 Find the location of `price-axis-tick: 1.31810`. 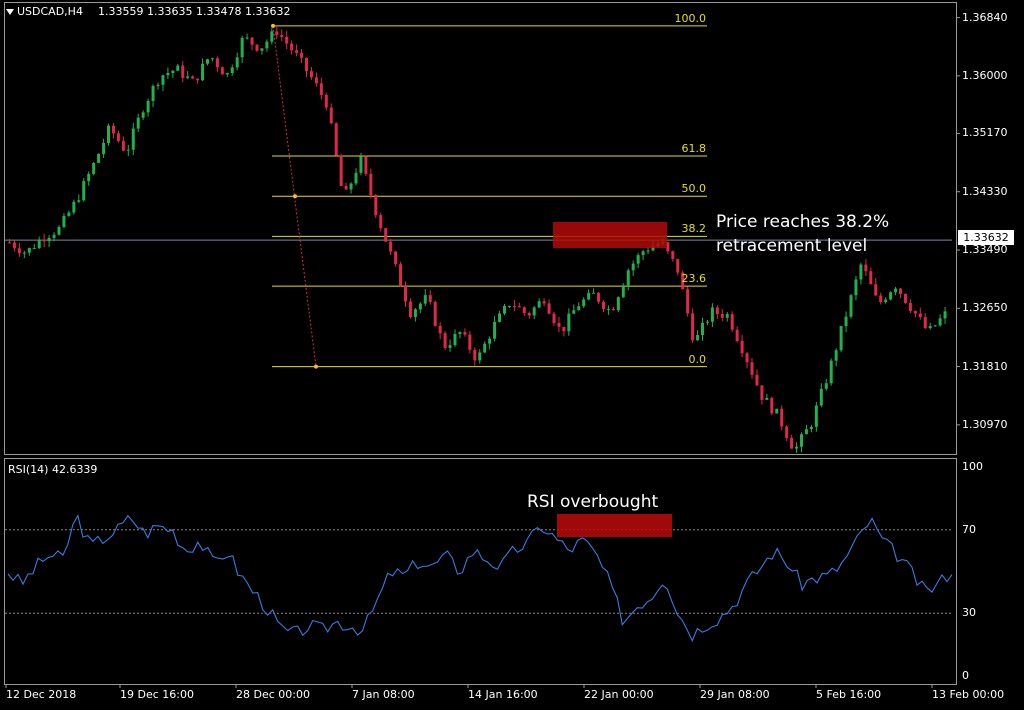

price-axis-tick: 1.31810 is located at coordinates (985, 366).